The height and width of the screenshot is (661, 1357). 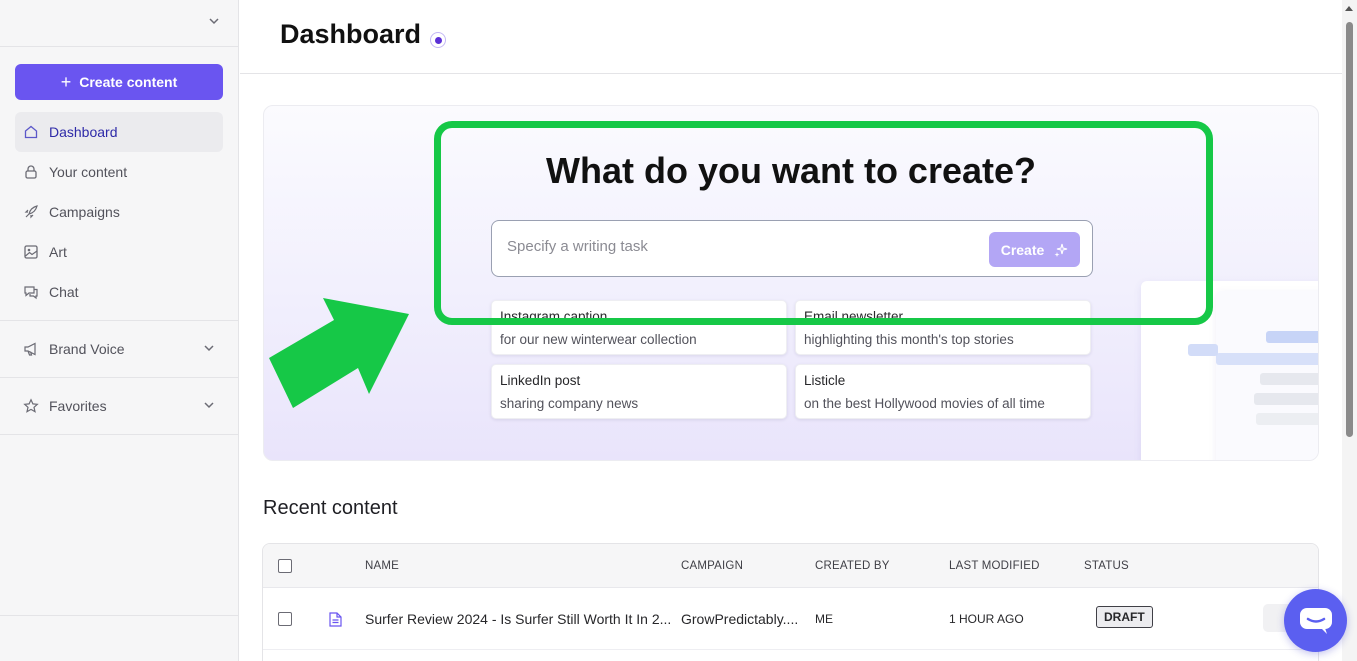 I want to click on sidebar-item-label: Chat, so click(x=64, y=292).